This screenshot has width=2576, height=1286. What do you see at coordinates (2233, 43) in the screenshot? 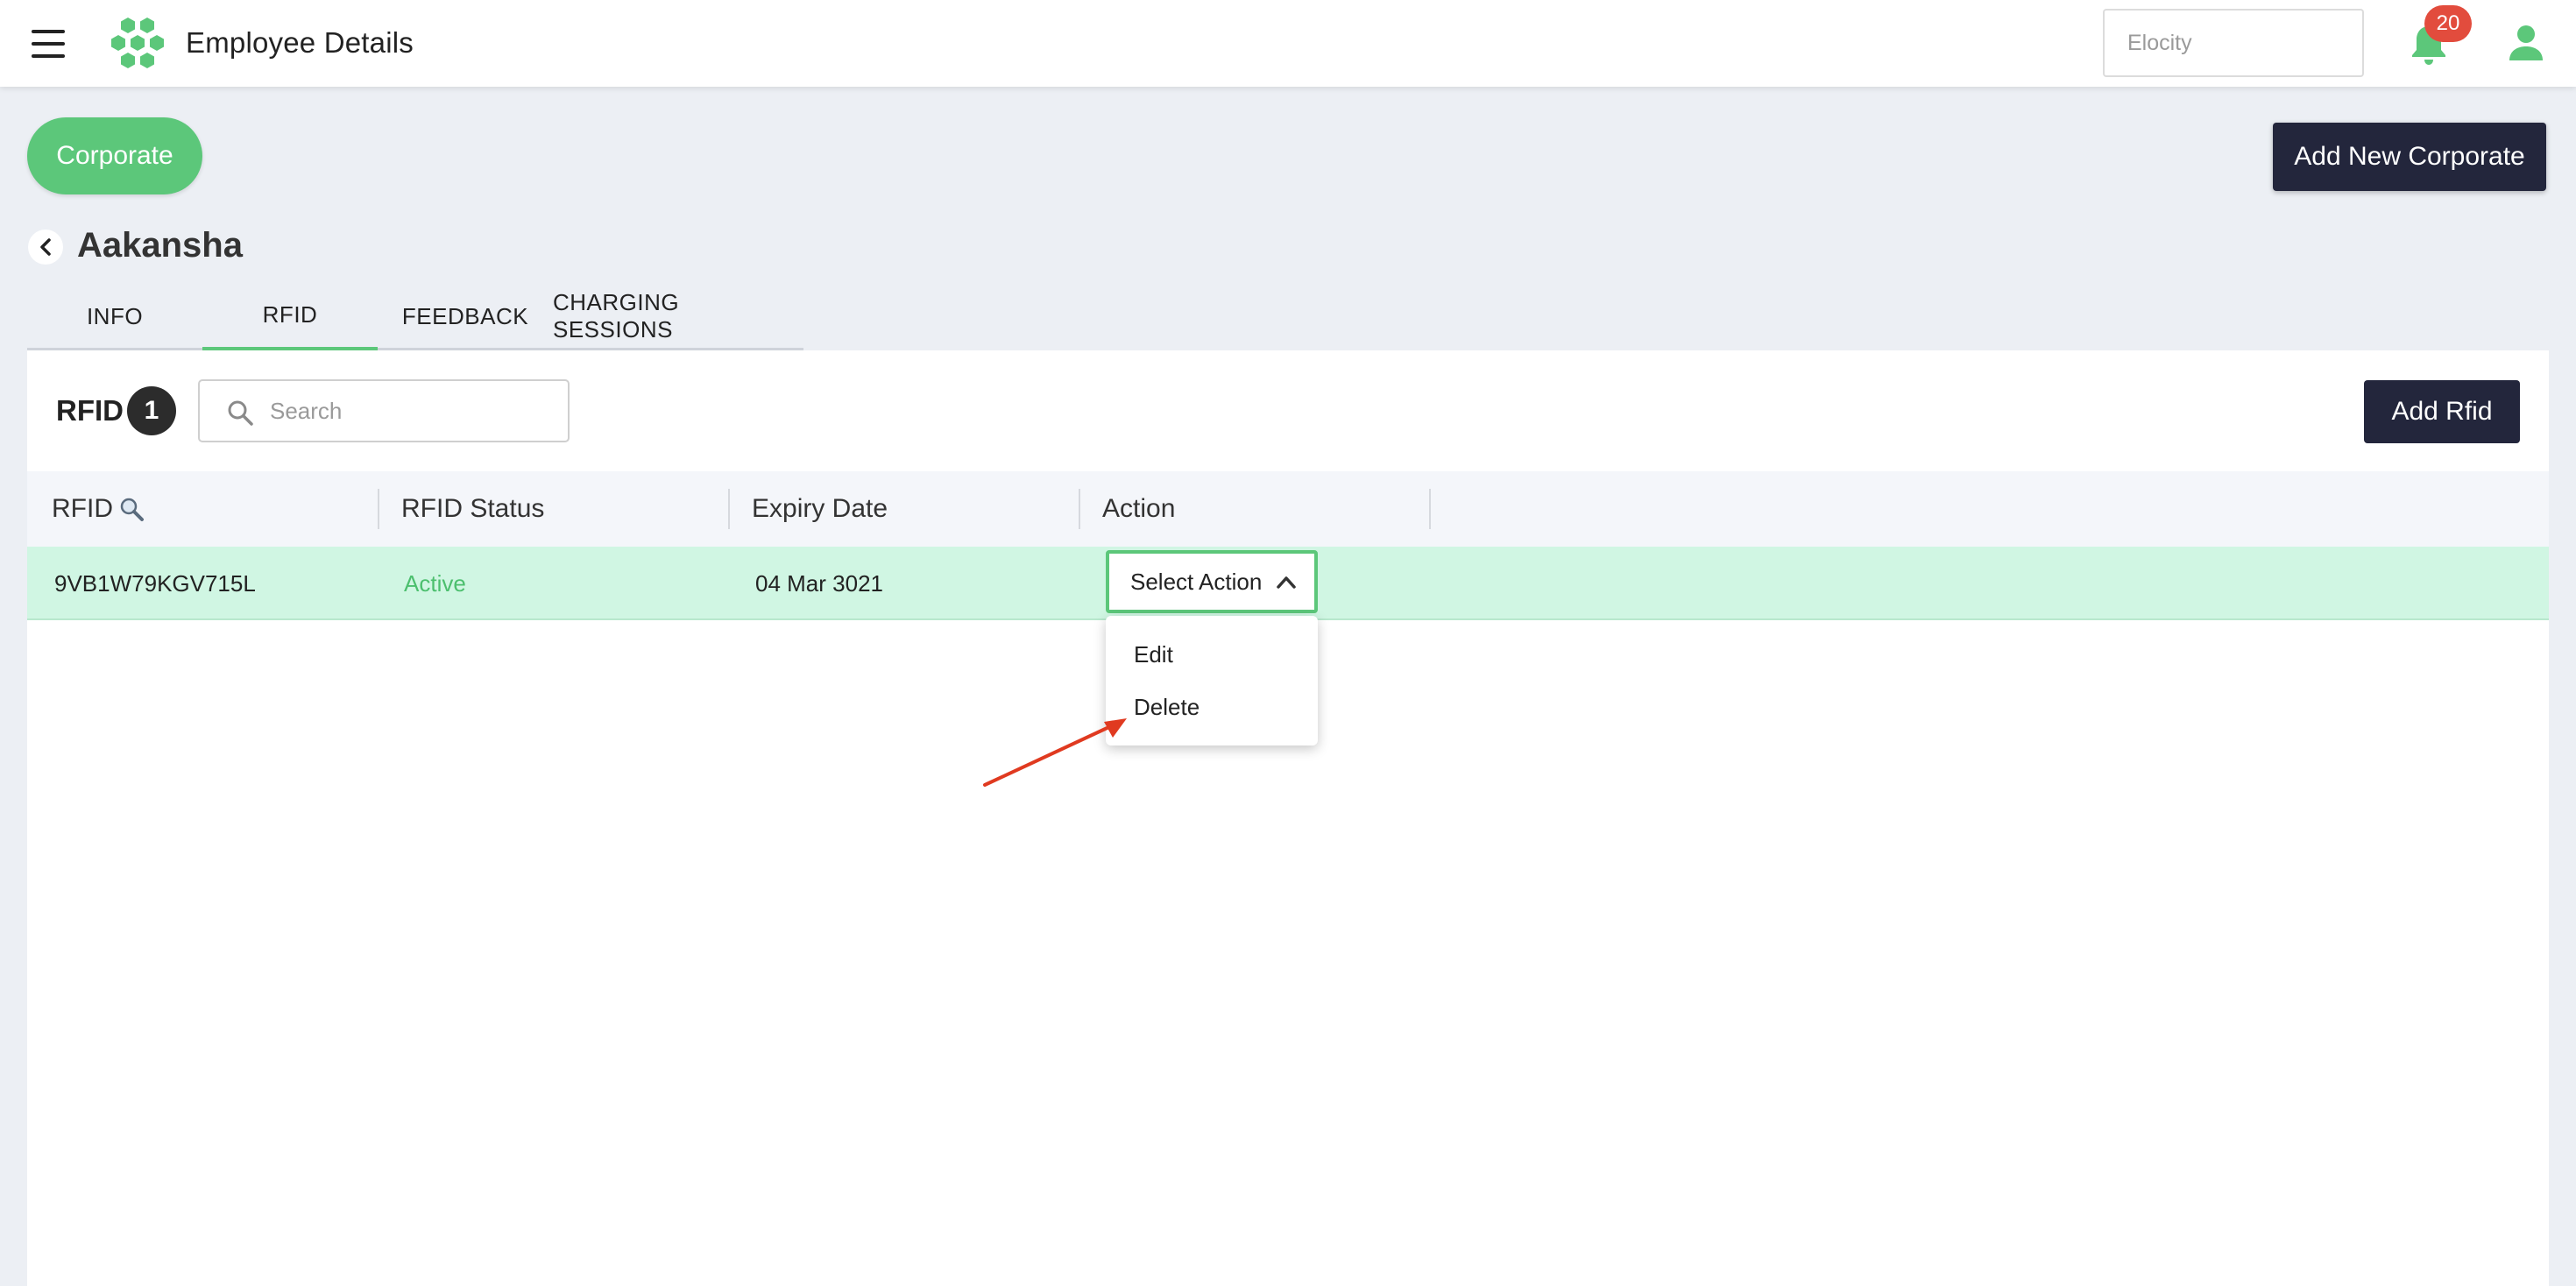
I see `organization-select: Elocity` at bounding box center [2233, 43].